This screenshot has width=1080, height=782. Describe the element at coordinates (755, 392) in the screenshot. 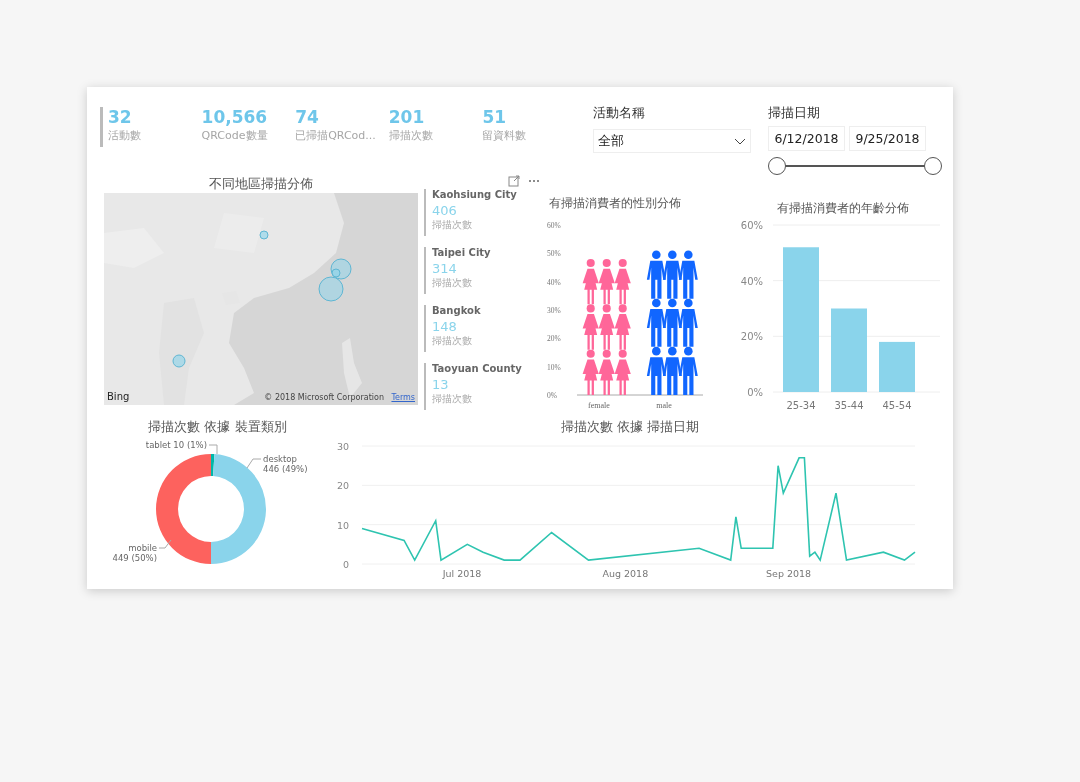

I see `axis-label: 0%` at that location.